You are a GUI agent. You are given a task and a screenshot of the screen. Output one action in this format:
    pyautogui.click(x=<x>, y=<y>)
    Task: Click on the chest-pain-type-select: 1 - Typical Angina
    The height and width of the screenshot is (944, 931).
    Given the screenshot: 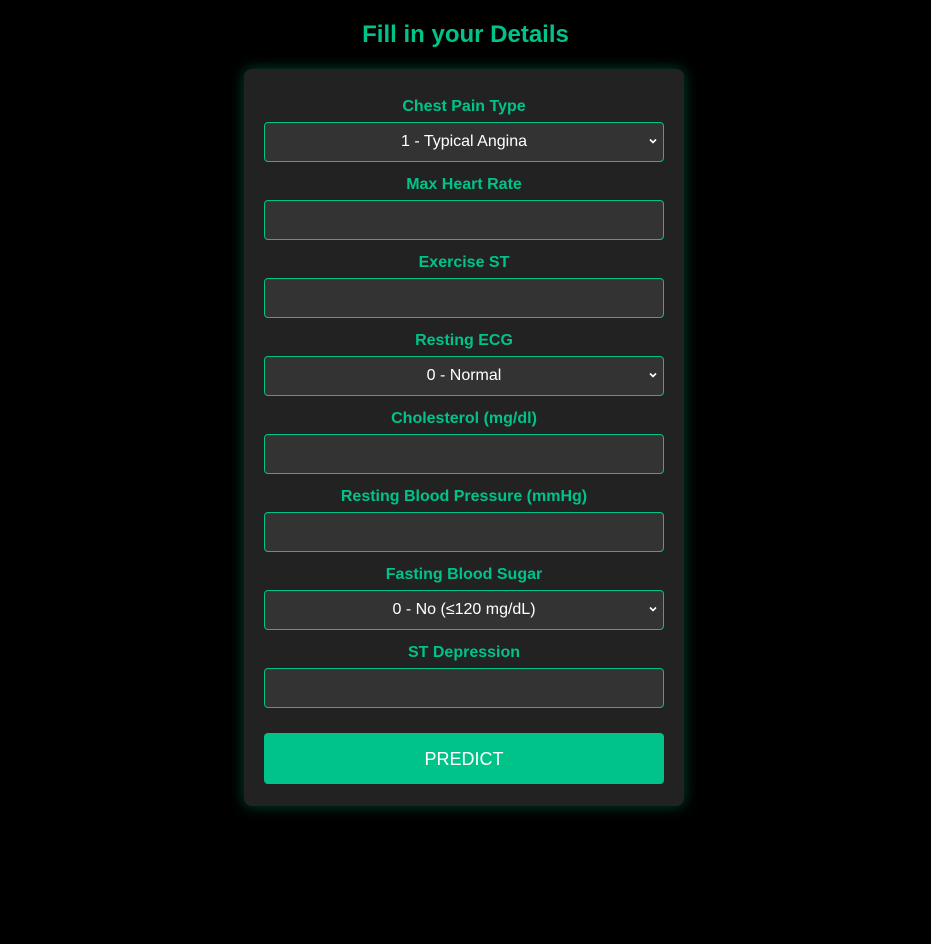 What is the action you would take?
    pyautogui.click(x=464, y=142)
    